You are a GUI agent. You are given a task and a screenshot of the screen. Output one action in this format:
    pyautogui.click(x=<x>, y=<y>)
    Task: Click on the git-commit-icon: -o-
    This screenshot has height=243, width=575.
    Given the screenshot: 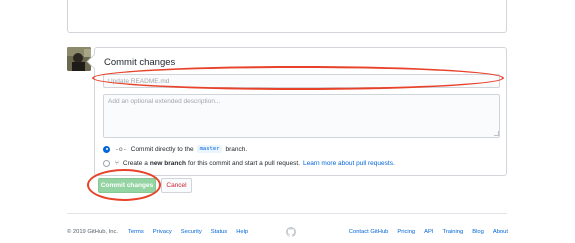 What is the action you would take?
    pyautogui.click(x=121, y=149)
    